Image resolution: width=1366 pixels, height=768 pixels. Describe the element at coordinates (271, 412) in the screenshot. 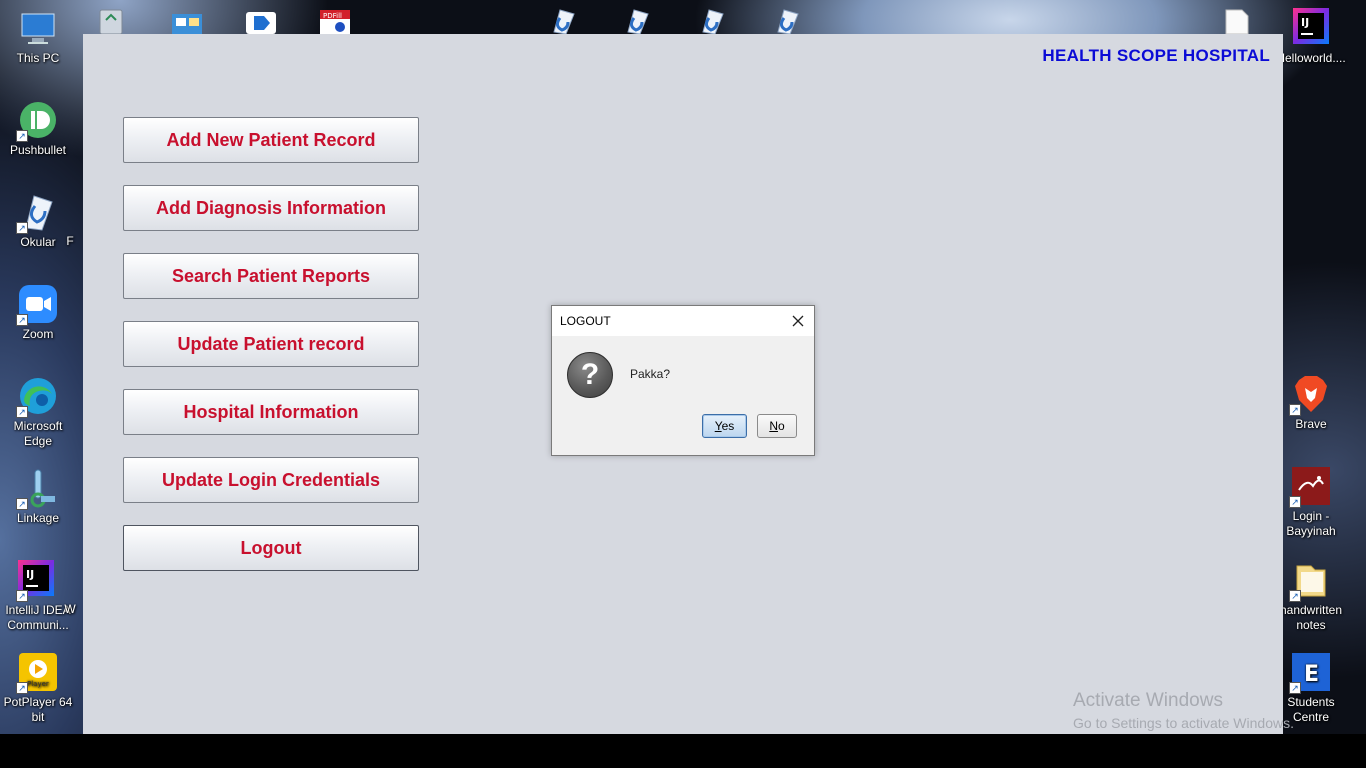

I see `hospital-information-button: Hospital Information` at that location.